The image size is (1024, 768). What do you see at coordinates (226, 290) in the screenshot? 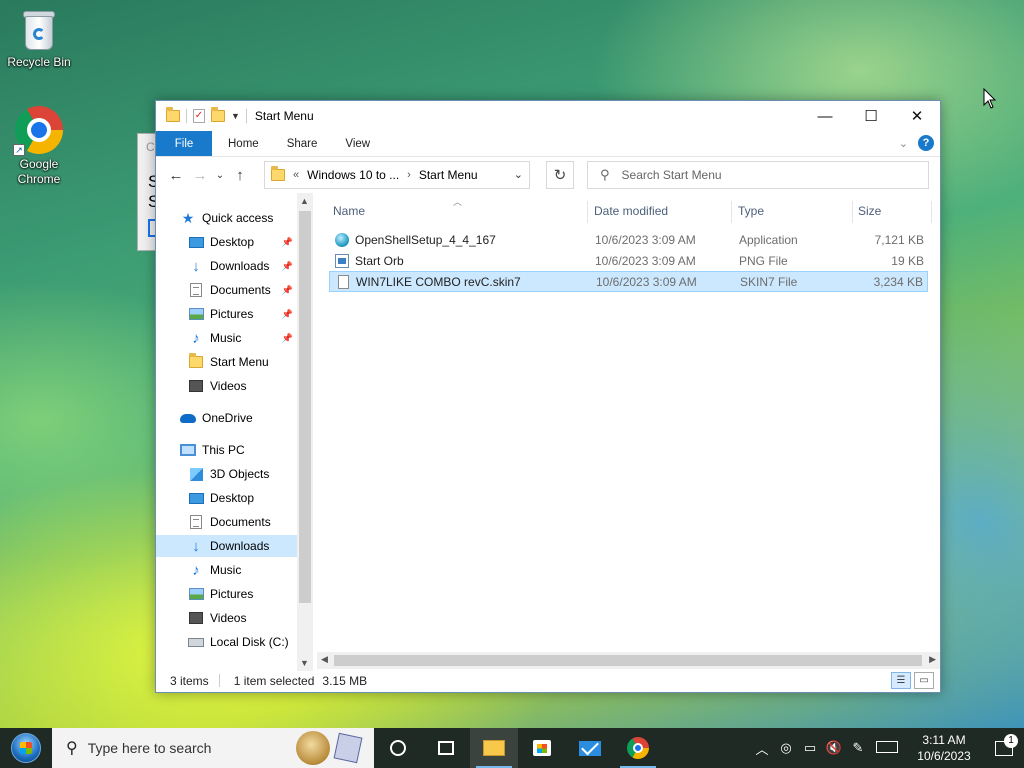
I see `nav-item-documents: Documents 📌` at bounding box center [226, 290].